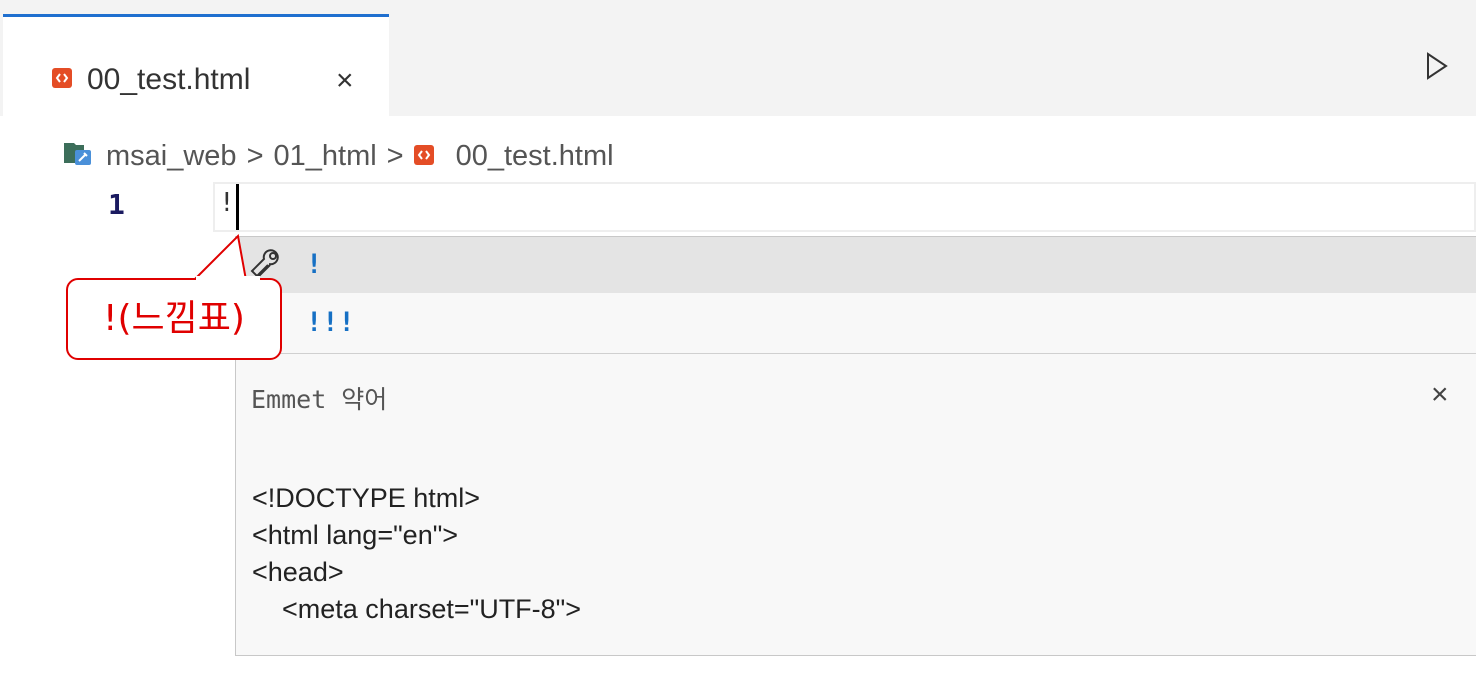 Image resolution: width=1476 pixels, height=677 pixels. Describe the element at coordinates (325, 156) in the screenshot. I see `breadcrumb-item-subfolder: 01_html` at that location.